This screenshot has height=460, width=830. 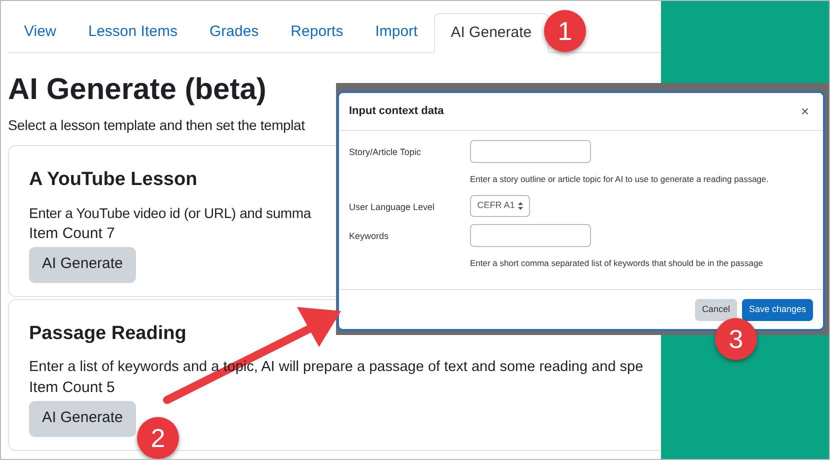 What do you see at coordinates (369, 236) in the screenshot?
I see `field-label: Keywords` at bounding box center [369, 236].